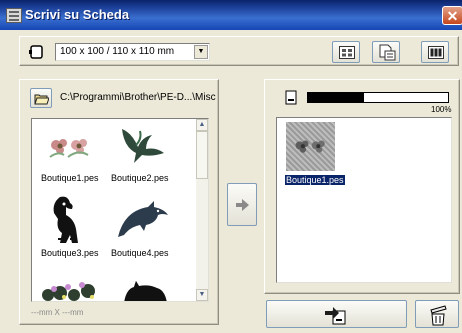 This screenshot has width=462, height=333. I want to click on app-icon, so click(14, 15).